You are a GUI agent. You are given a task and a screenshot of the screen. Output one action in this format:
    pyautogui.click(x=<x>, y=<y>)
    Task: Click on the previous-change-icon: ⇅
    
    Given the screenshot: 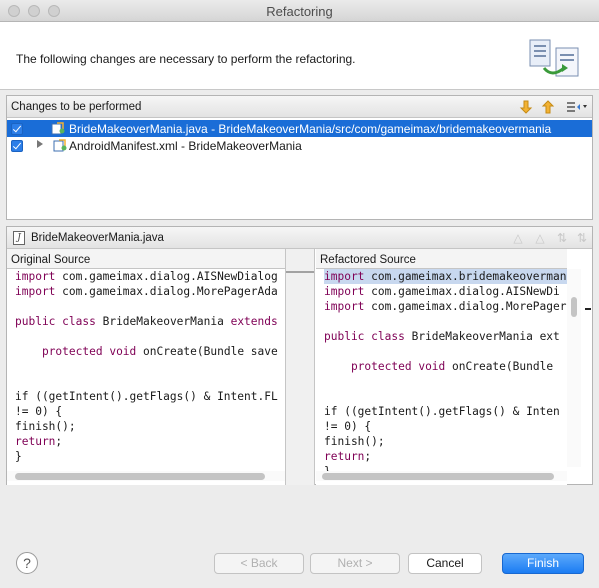 What is the action you would take?
    pyautogui.click(x=582, y=238)
    